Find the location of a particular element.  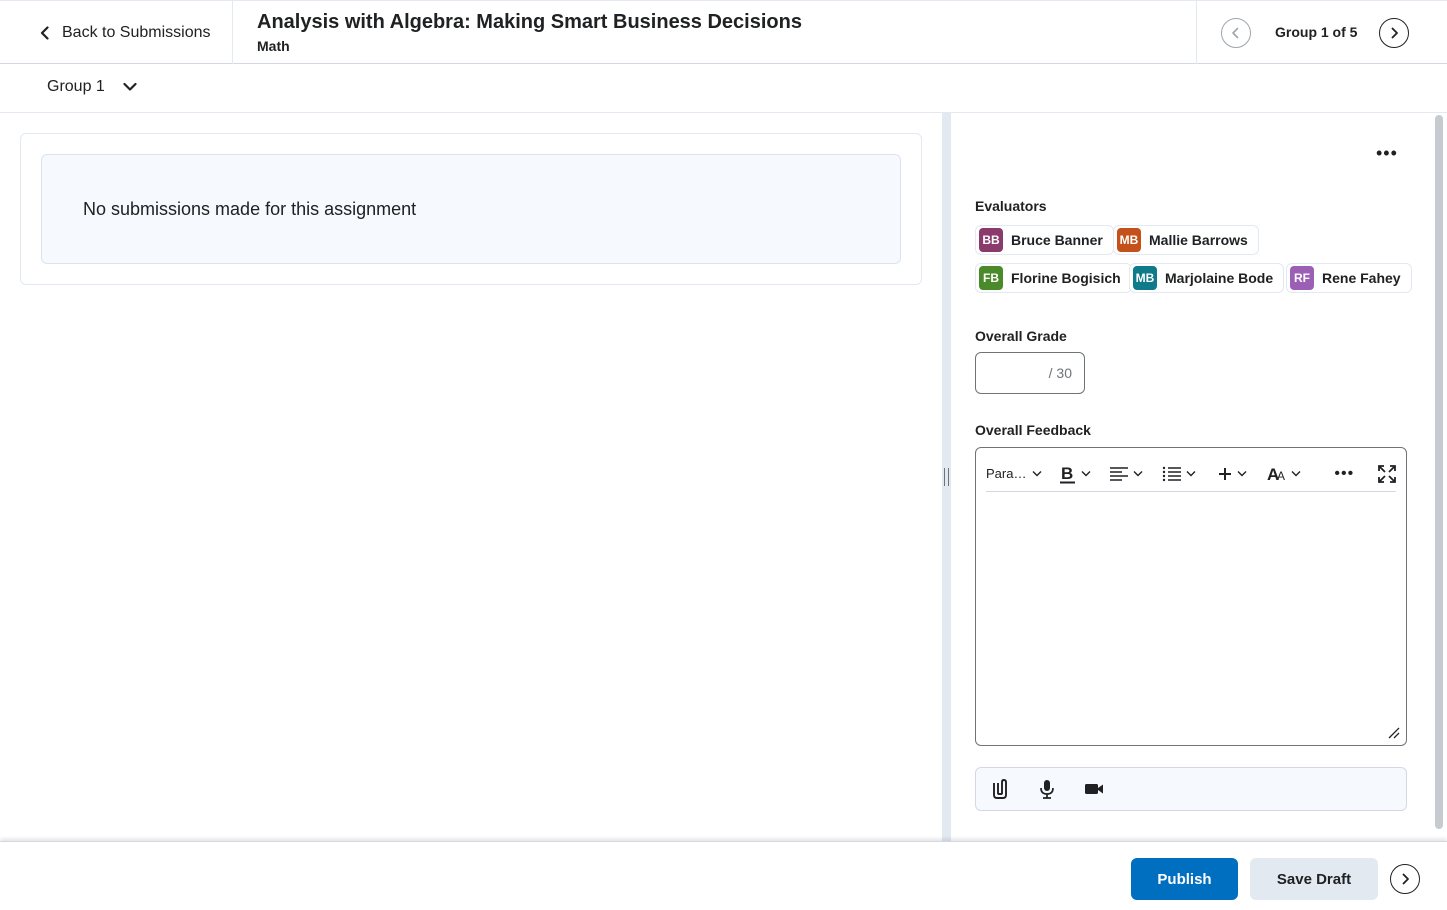

fullscreen-icon is located at coordinates (1387, 473).